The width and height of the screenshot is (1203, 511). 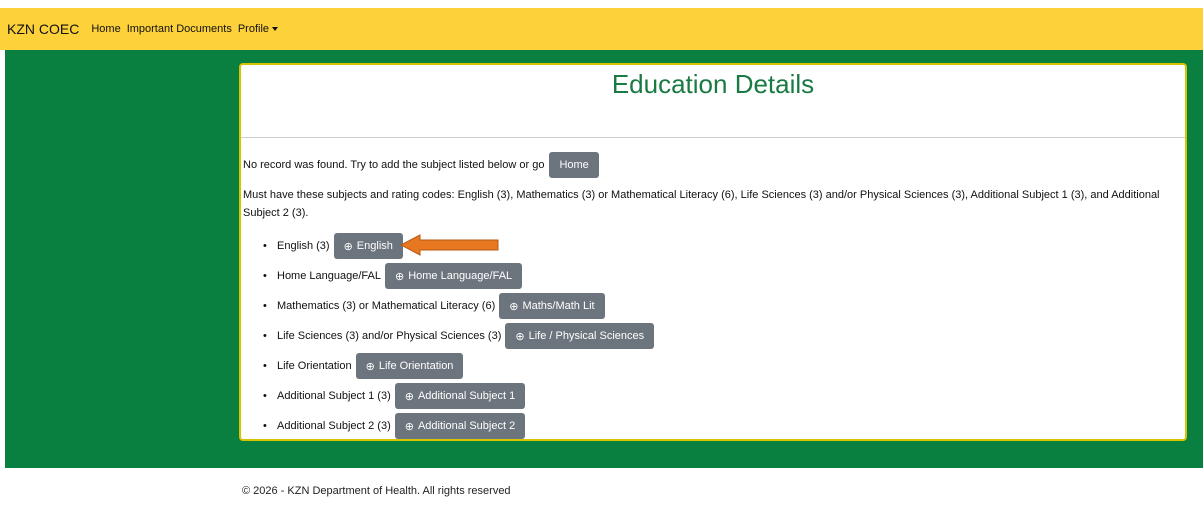 What do you see at coordinates (466, 396) in the screenshot?
I see `button-label: Additional Subject 1` at bounding box center [466, 396].